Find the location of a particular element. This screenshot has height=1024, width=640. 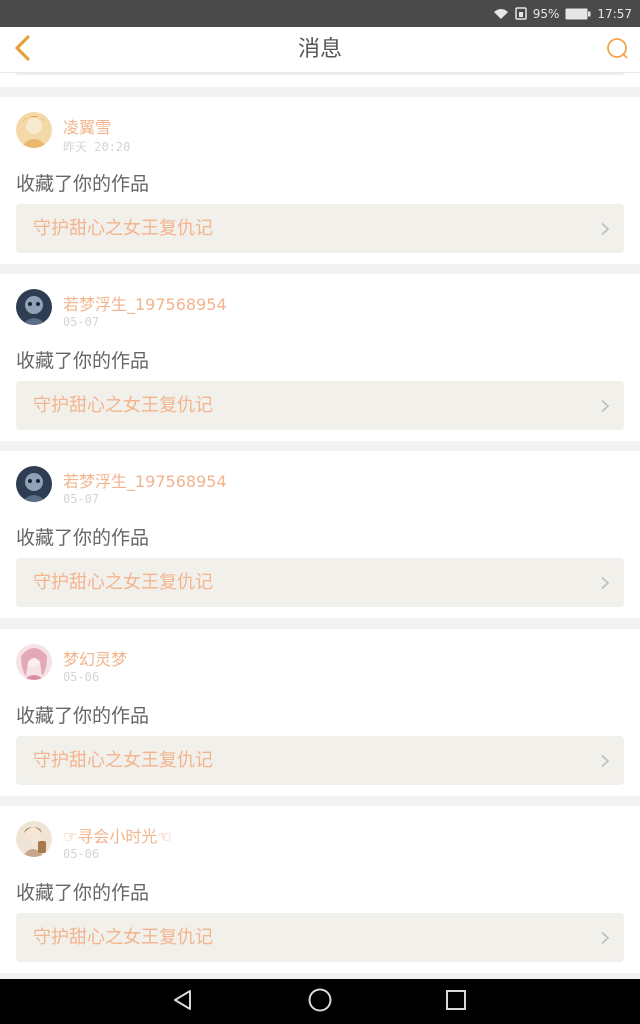

system-nav-bar is located at coordinates (320, 1001).